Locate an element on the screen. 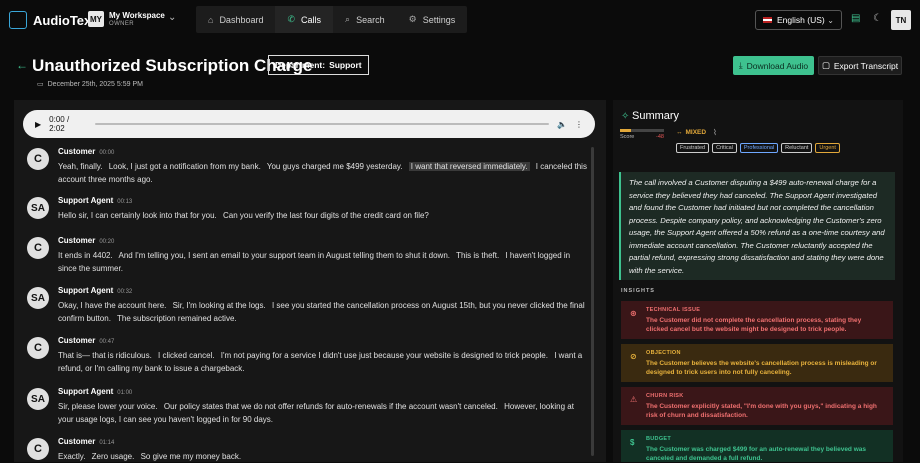 The width and height of the screenshot is (920, 463). transcript-segment: It ends in 4402. is located at coordinates (85, 255).